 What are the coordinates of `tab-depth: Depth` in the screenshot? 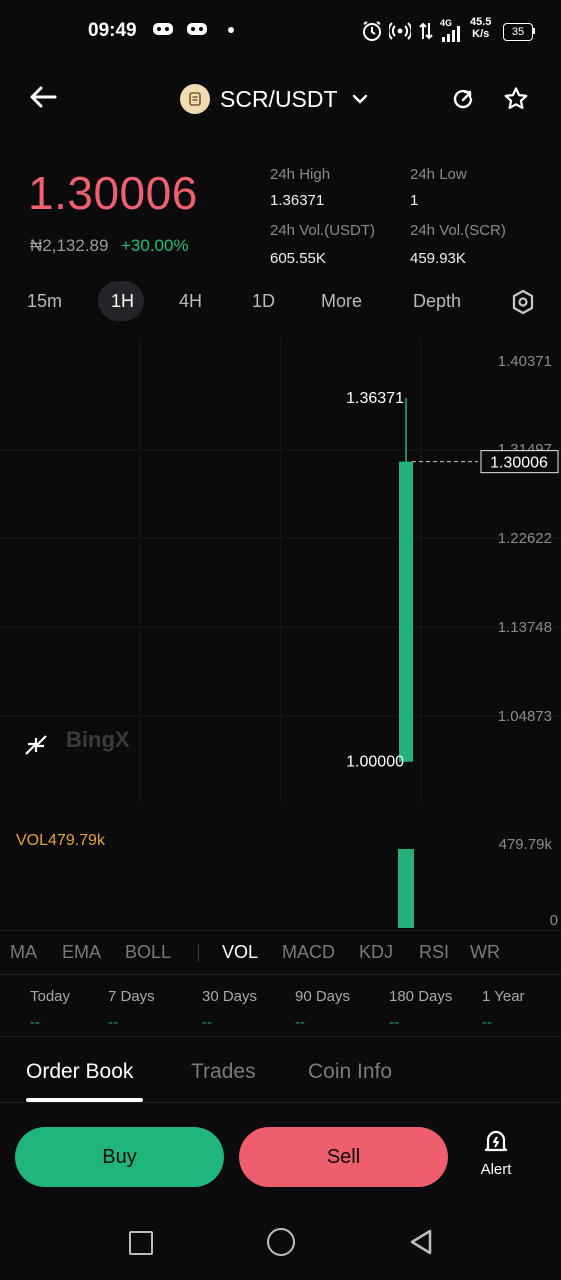 It's located at (437, 301).